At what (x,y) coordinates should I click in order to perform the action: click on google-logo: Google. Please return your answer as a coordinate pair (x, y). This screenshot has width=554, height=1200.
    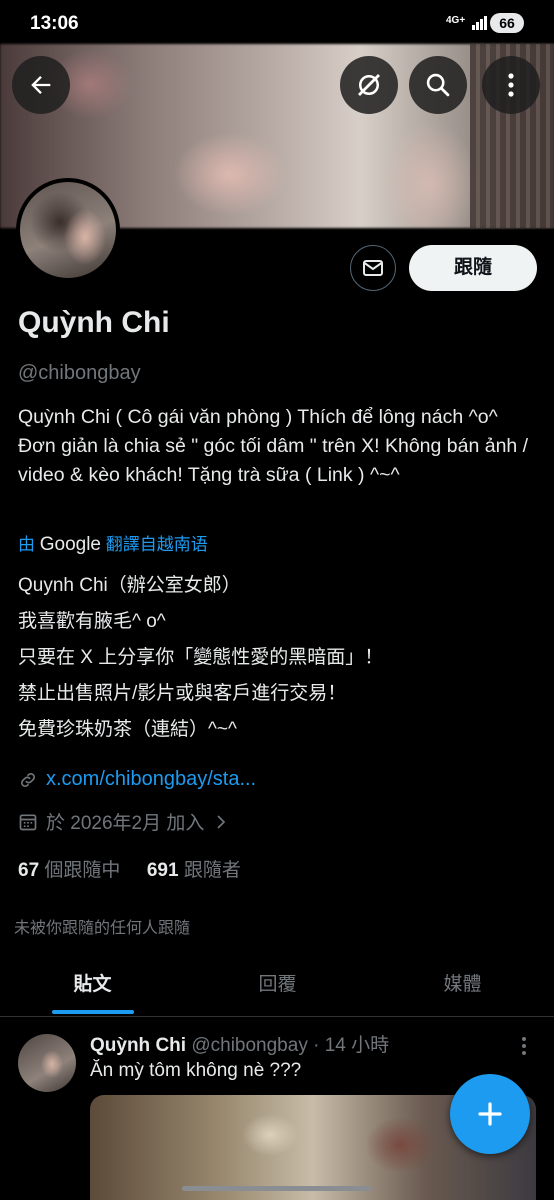
    Looking at the image, I should click on (70, 544).